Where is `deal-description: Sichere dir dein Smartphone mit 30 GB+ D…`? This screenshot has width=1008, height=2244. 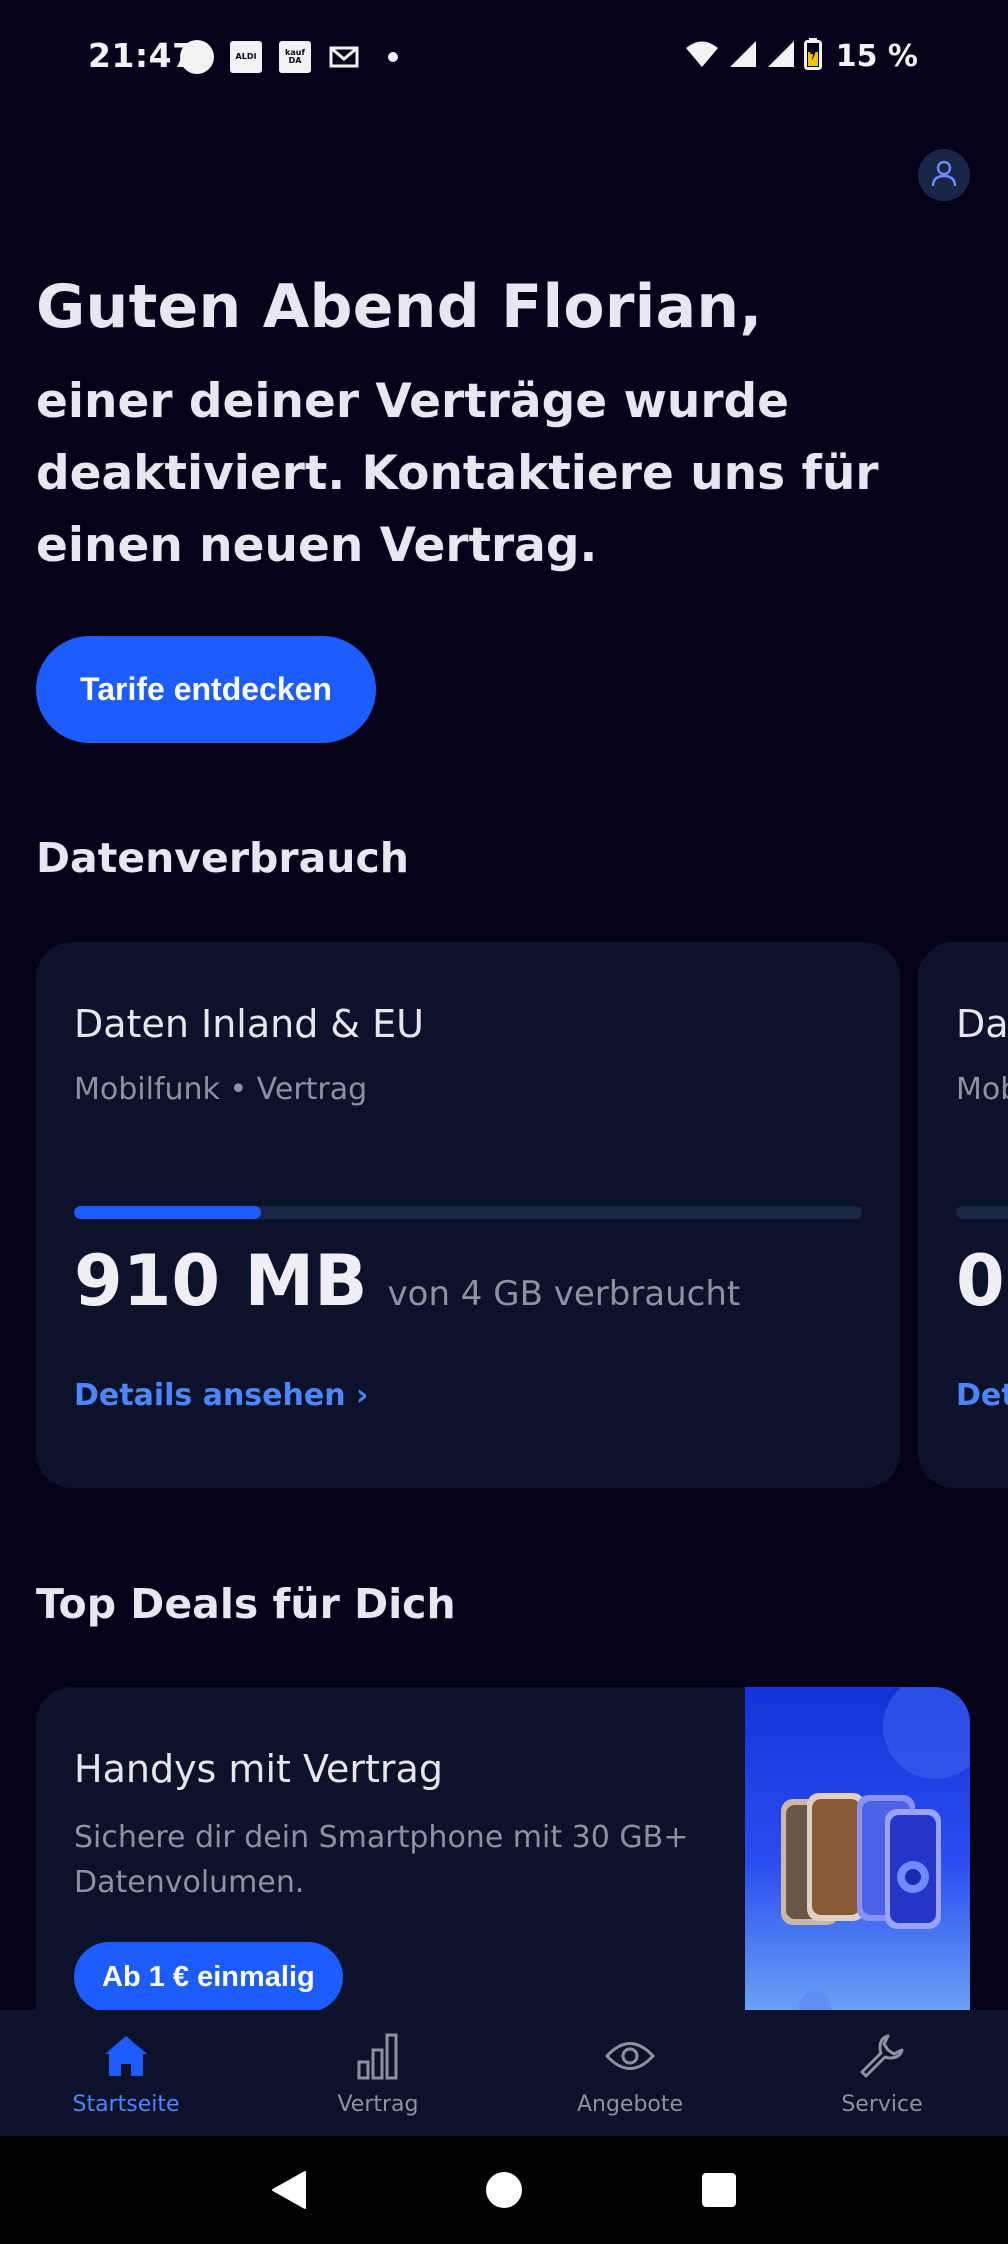
deal-description: Sichere dir dein Smartphone mit 30 GB+ D… is located at coordinates (381, 1860).